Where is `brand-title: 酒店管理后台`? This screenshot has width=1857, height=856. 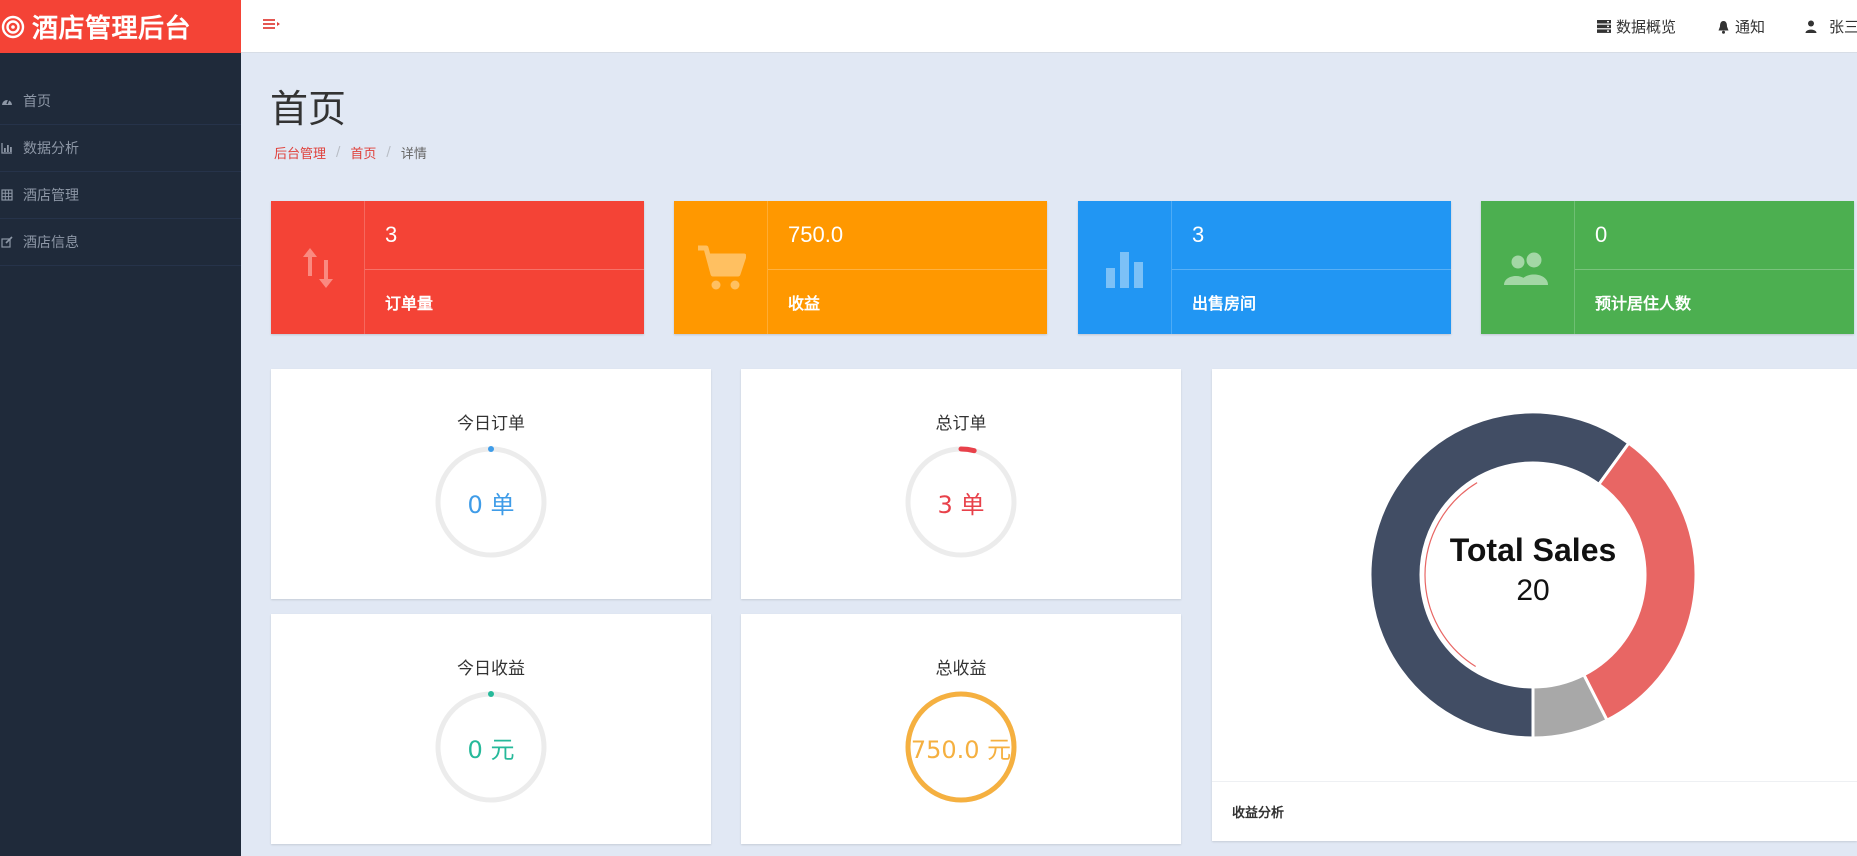
brand-title: 酒店管理后台 is located at coordinates (112, 29).